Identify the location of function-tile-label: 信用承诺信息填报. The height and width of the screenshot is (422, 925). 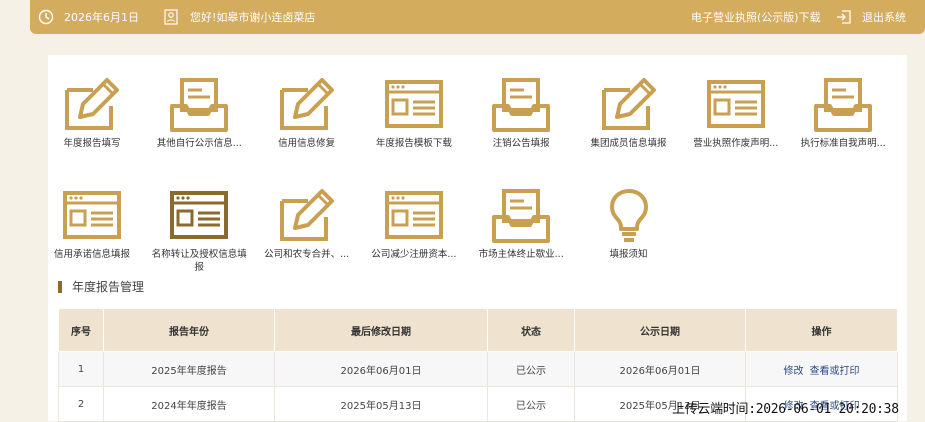
(91, 254).